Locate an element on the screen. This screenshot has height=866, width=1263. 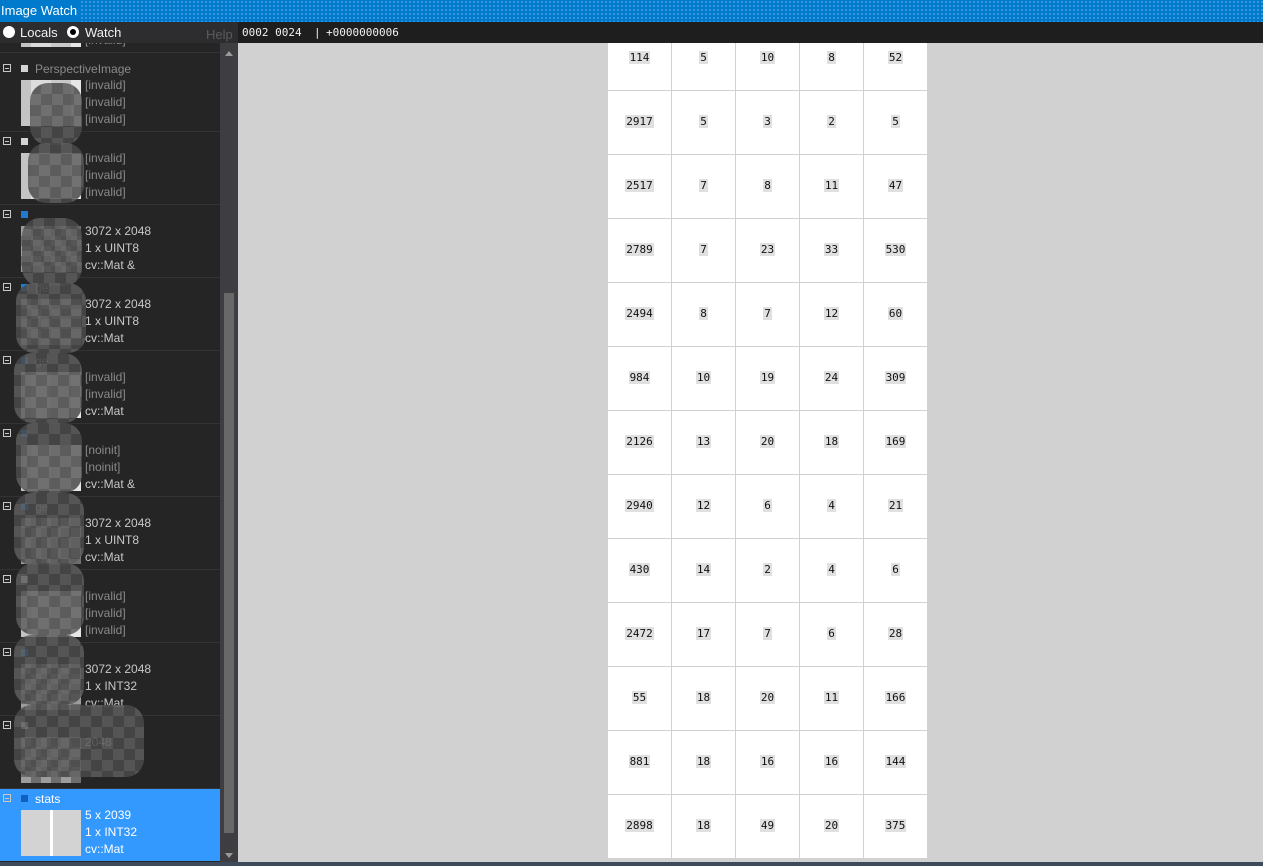
pixel-cell: 49 is located at coordinates (767, 826).